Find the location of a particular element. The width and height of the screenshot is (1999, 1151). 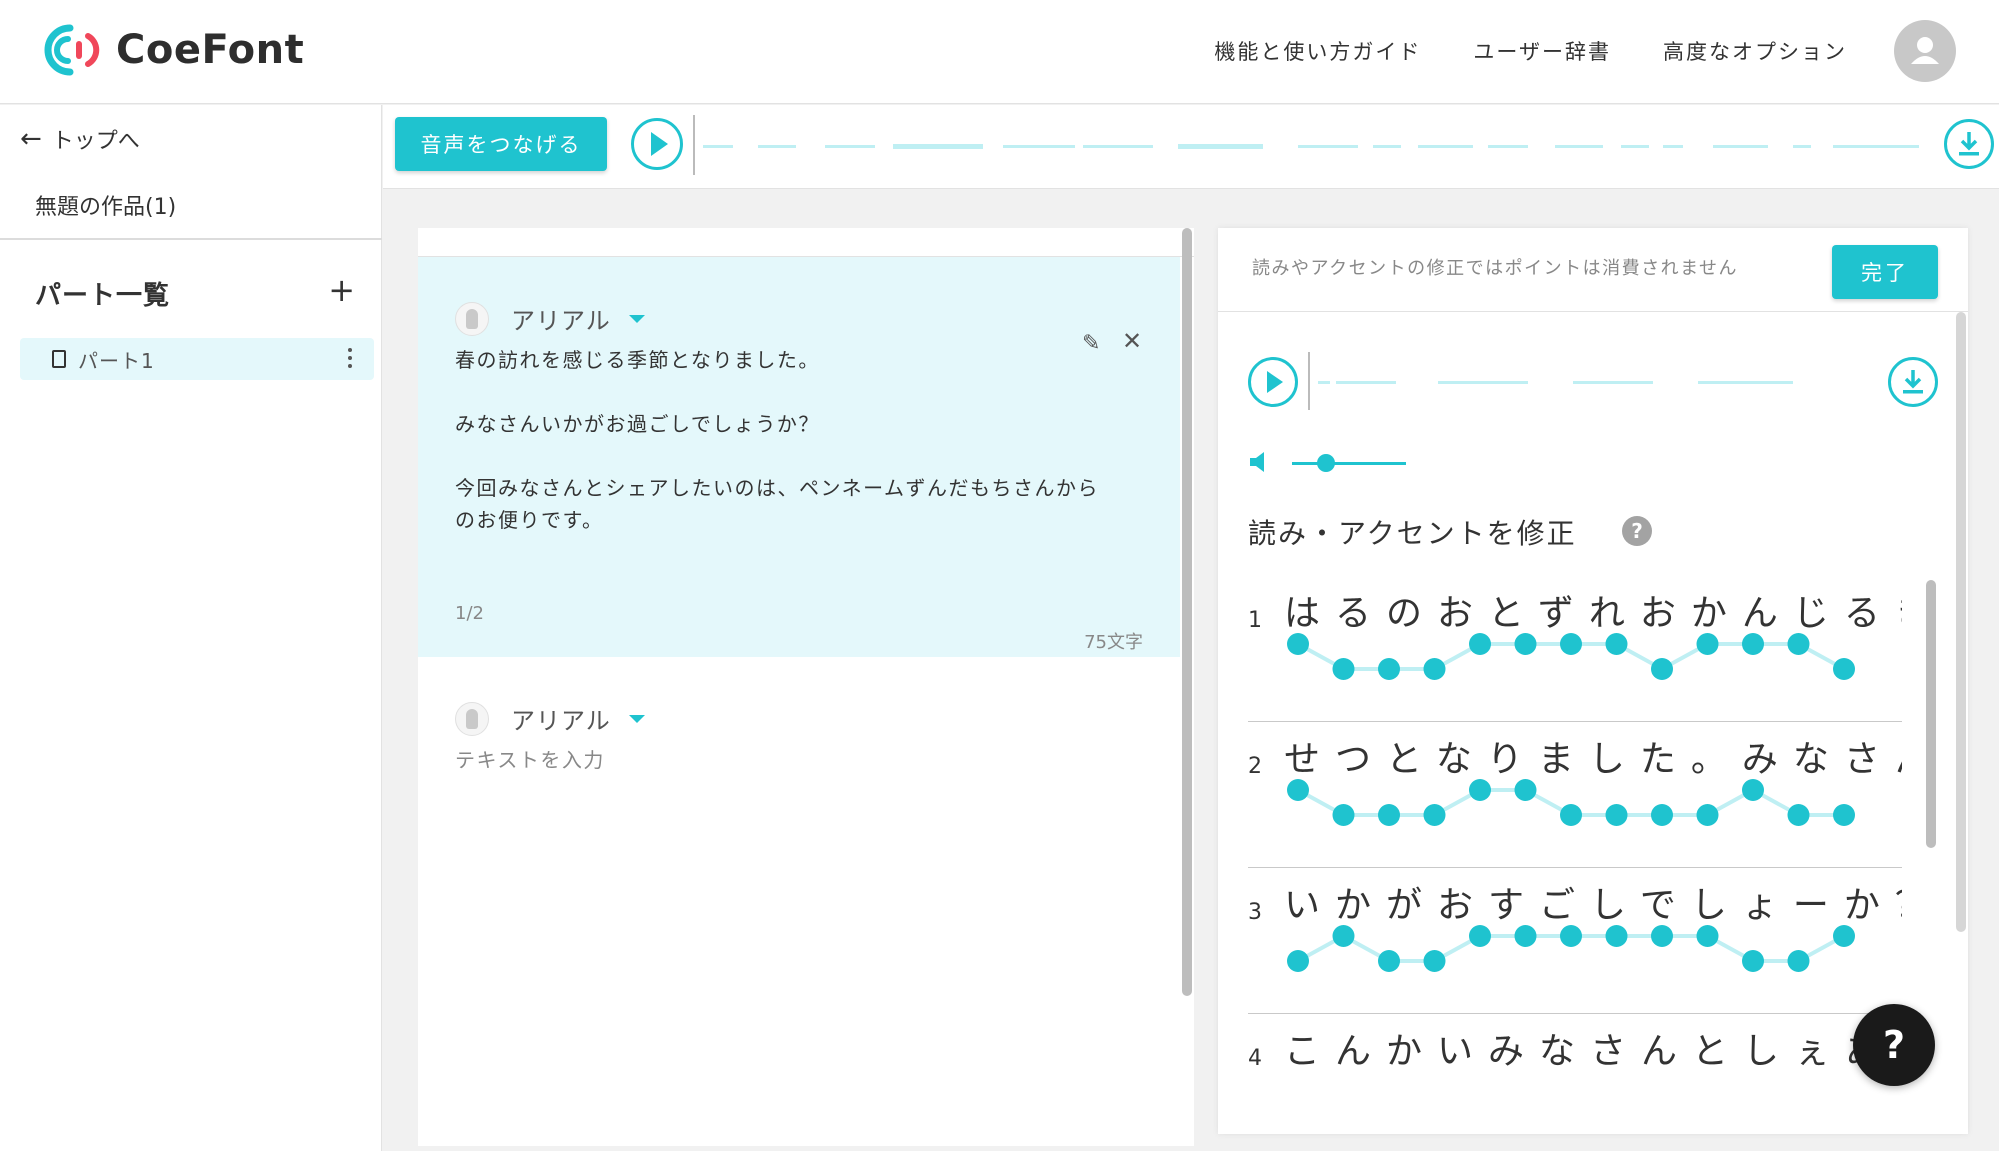

arrow-left-icon: ← is located at coordinates (31, 139).